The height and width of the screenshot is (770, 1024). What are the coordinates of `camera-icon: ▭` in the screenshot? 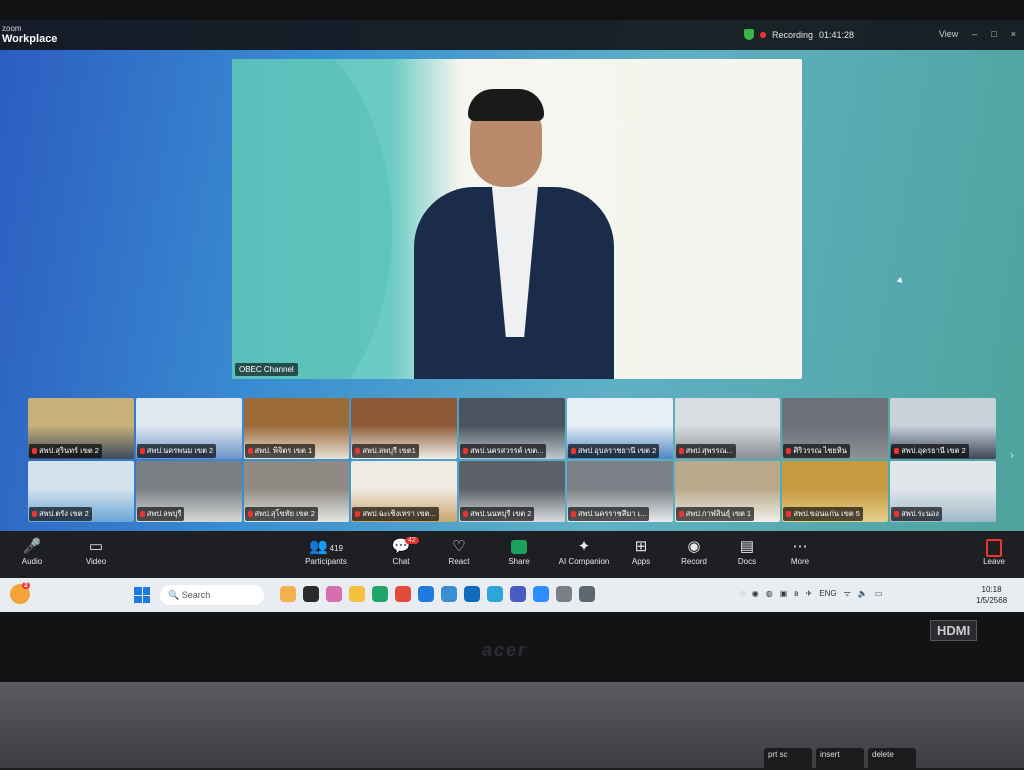 It's located at (96, 546).